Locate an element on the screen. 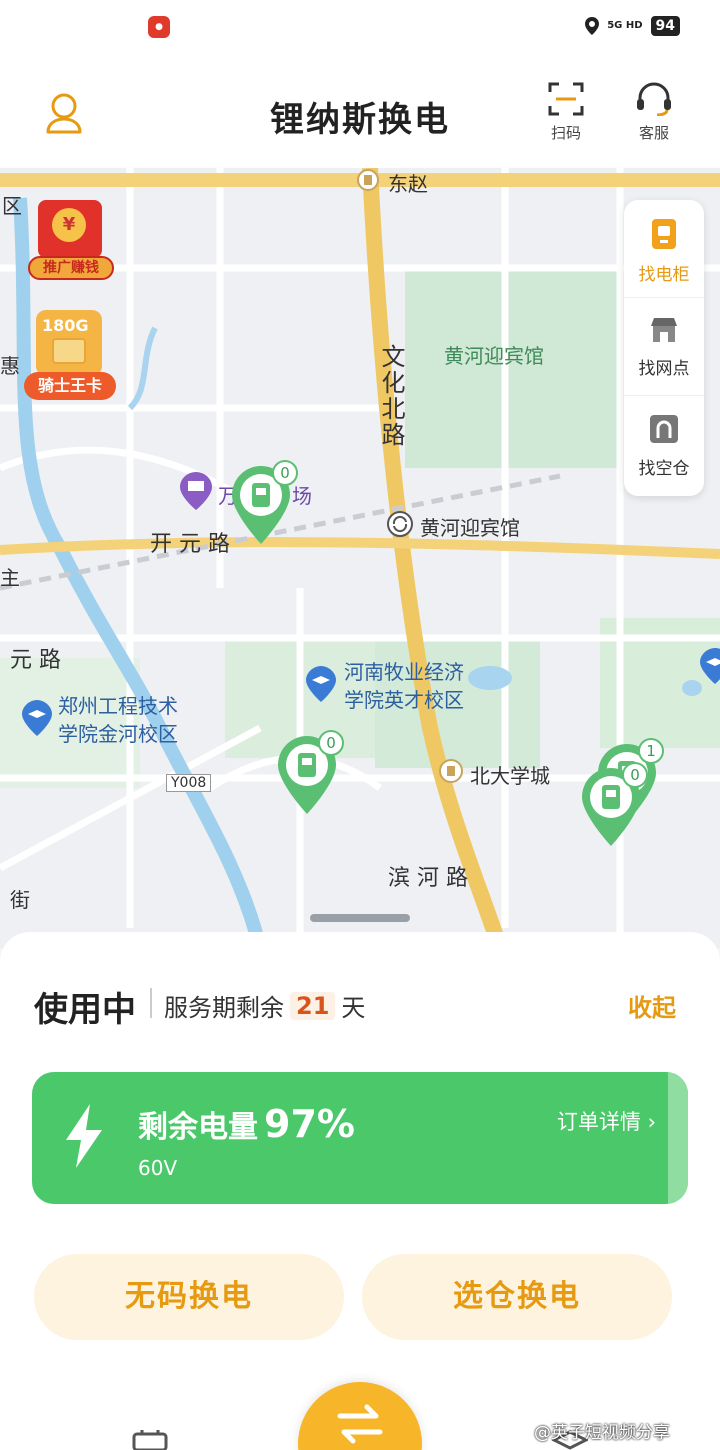  sim-card-promo-badge: 180G 骑士王卡 is located at coordinates (70, 356).